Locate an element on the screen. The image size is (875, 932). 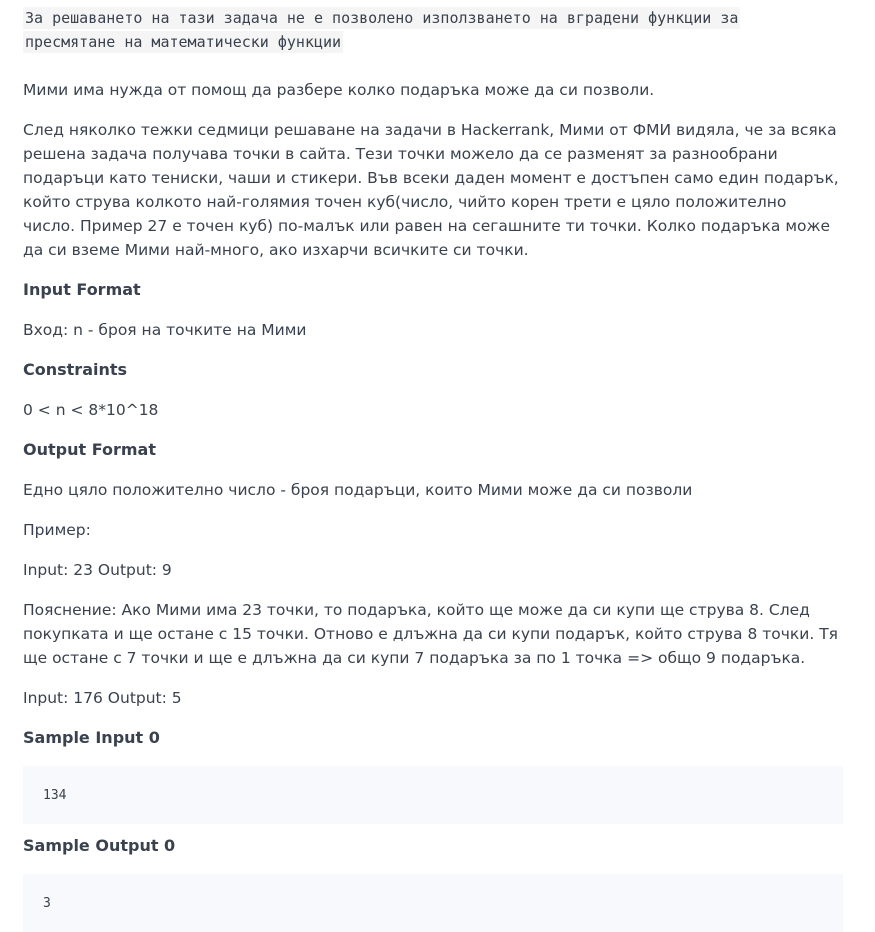
example-label: Пример: is located at coordinates (57, 530).